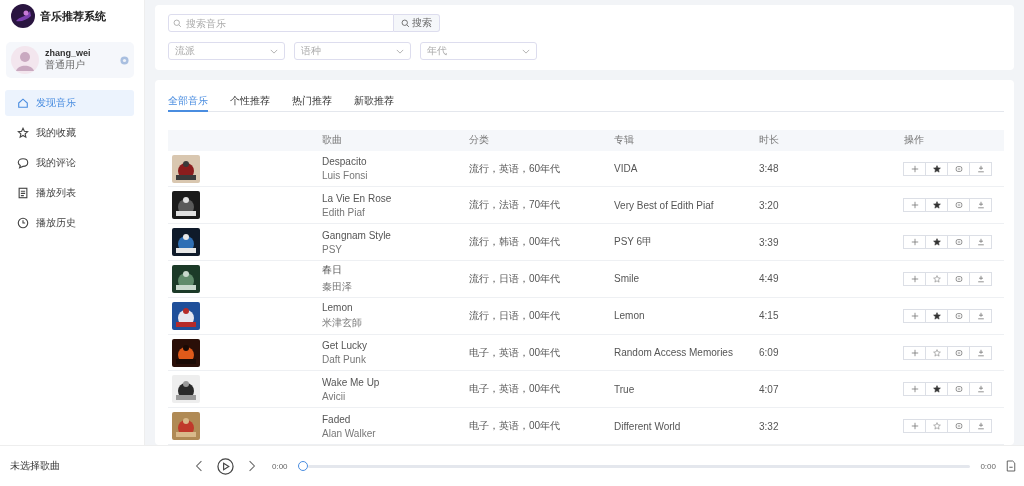 The image size is (1024, 486). I want to click on search-button: 搜索, so click(417, 23).